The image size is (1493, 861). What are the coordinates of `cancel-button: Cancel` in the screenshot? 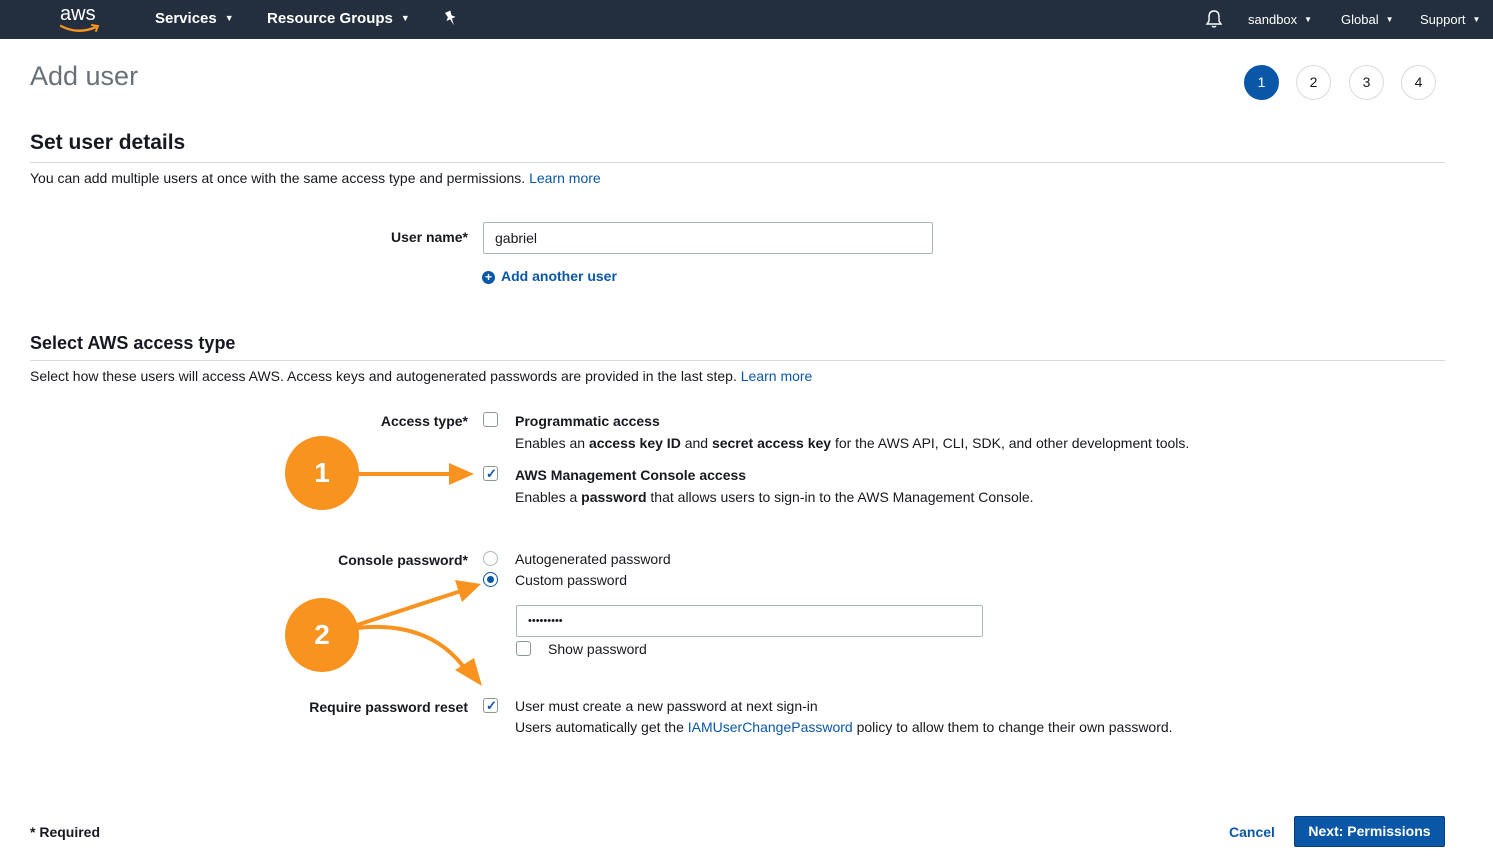 It's located at (1252, 832).